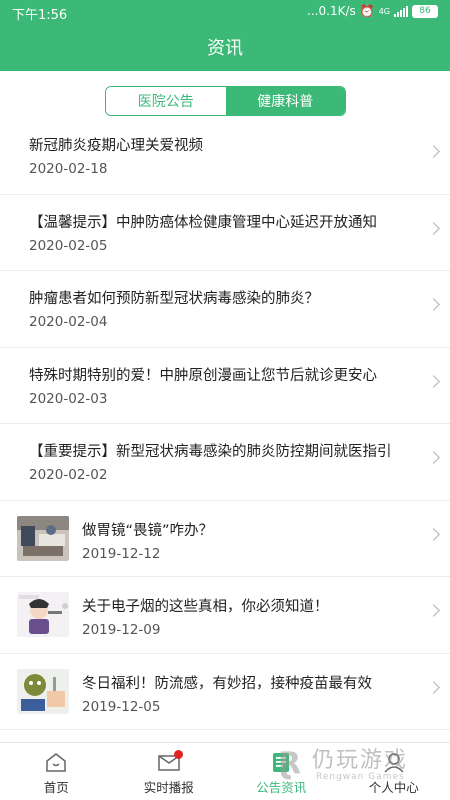 The height and width of the screenshot is (800, 450). Describe the element at coordinates (393, 787) in the screenshot. I see `nav-label: 个人中心` at that location.